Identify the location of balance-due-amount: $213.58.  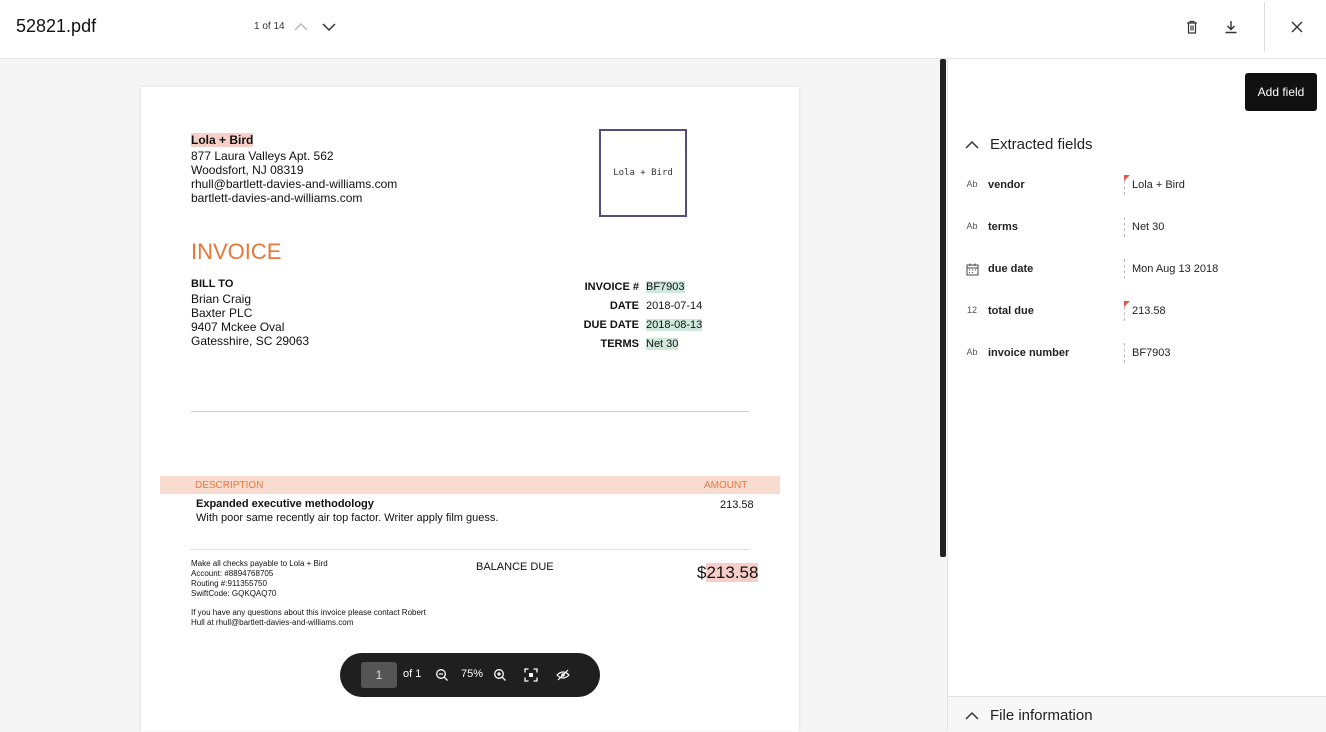
(728, 573).